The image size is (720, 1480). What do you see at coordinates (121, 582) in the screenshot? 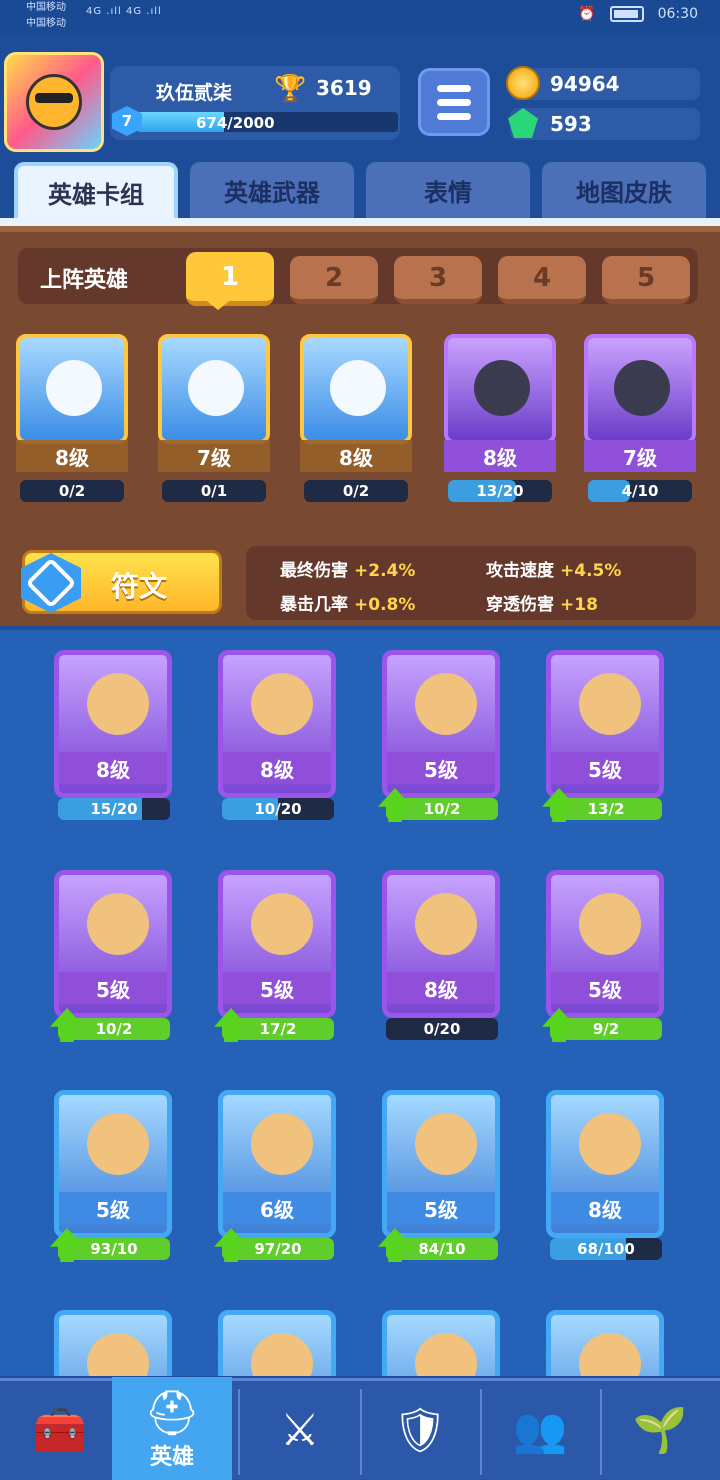
I see `rune-button: 符文` at bounding box center [121, 582].